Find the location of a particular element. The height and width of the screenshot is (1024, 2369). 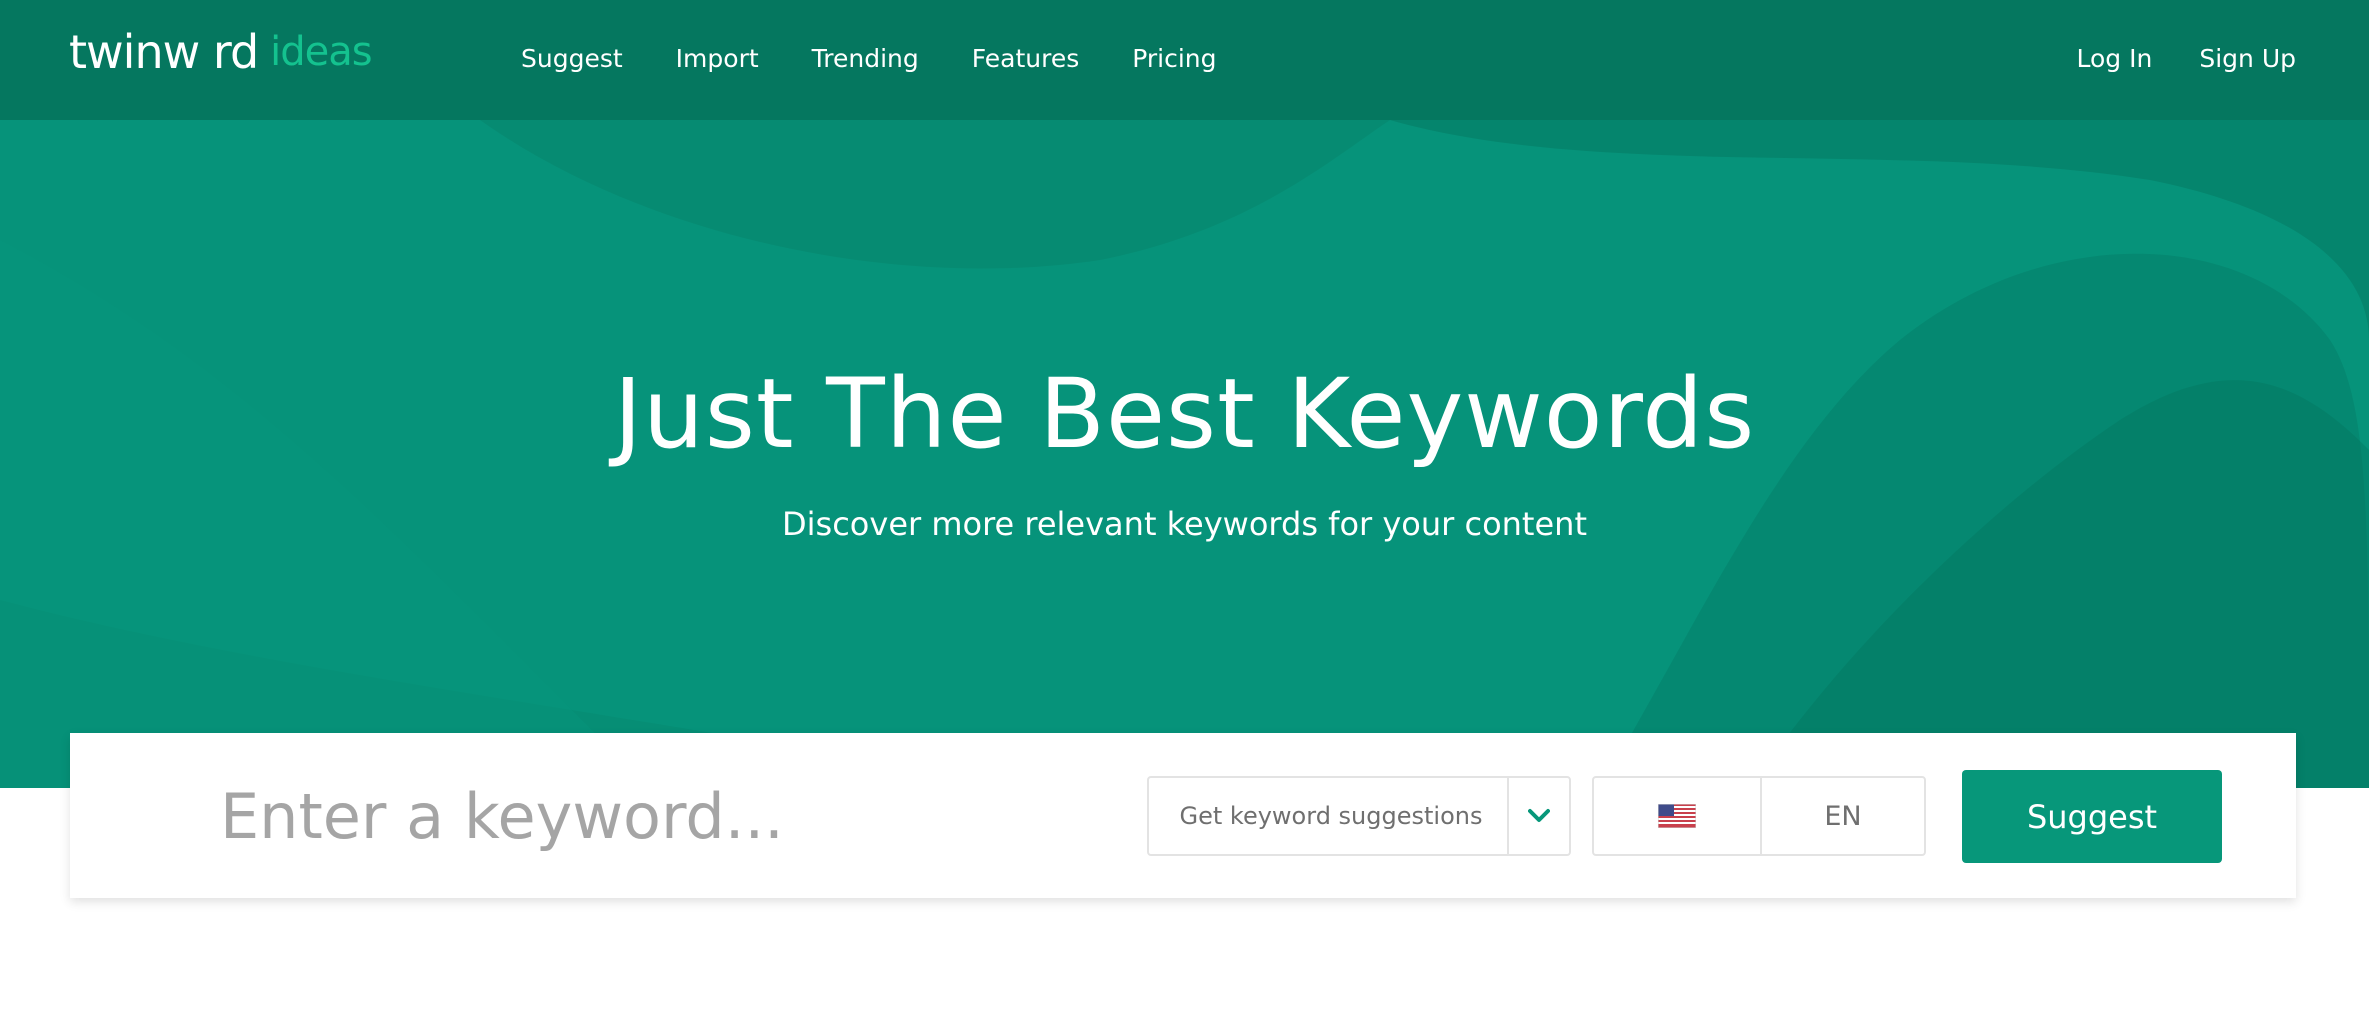

nav-item-pricing: Pricing is located at coordinates (1174, 58).